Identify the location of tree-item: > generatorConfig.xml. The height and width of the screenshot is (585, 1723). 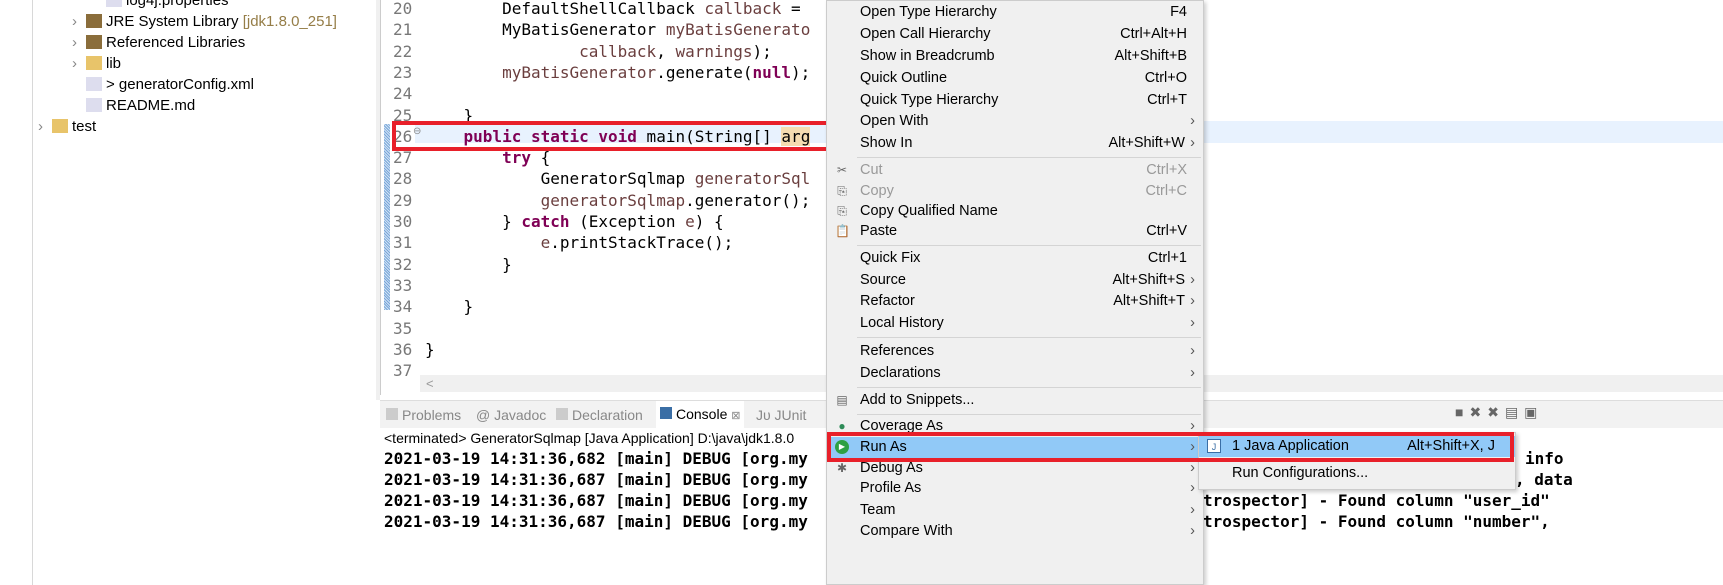
(163, 84).